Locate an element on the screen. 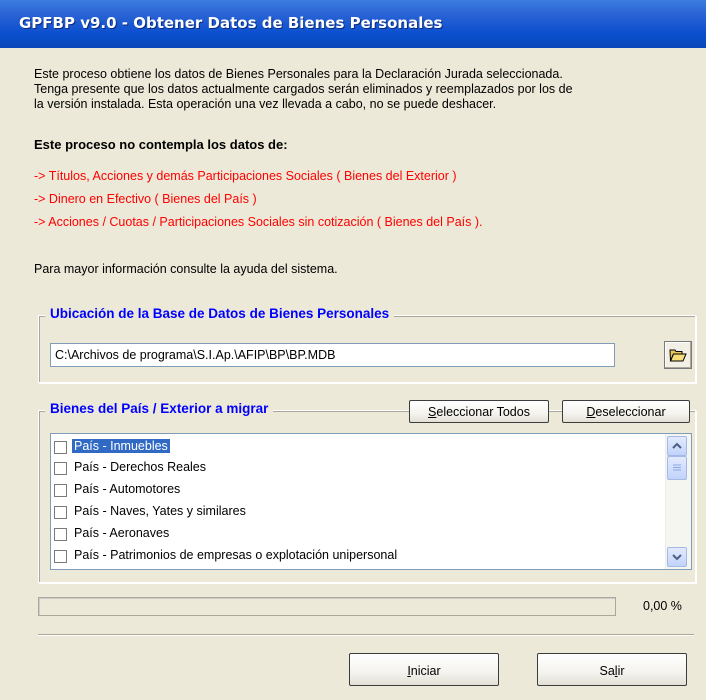 This screenshot has height=700, width=706. chevron-down-icon is located at coordinates (677, 557).